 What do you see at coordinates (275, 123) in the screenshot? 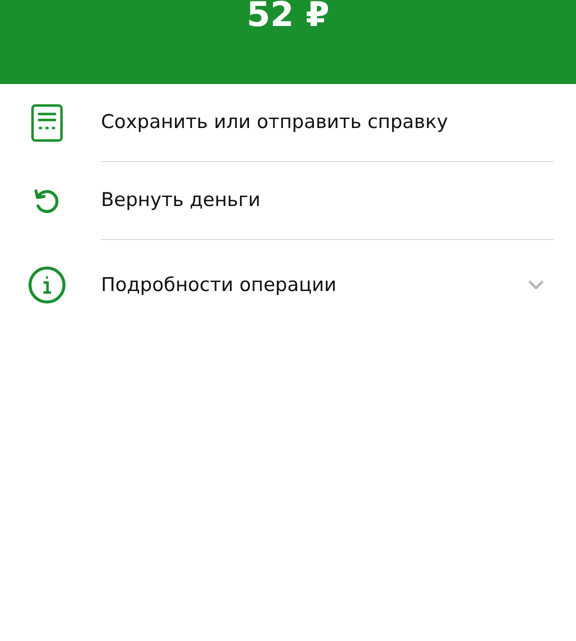
I see `action-label: Сохранить или отправить справку` at bounding box center [275, 123].